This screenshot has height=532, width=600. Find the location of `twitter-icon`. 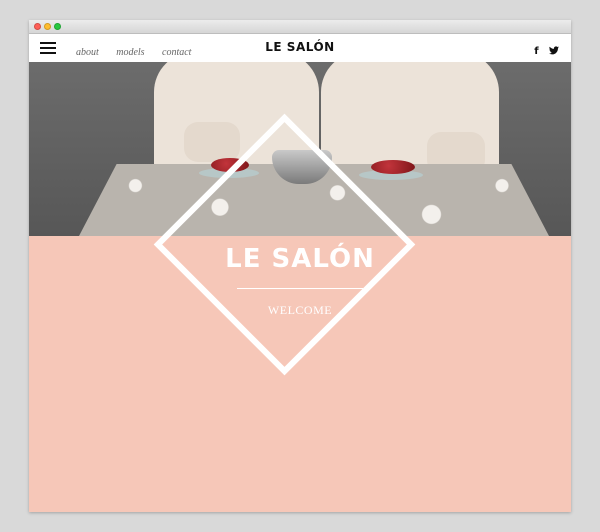

twitter-icon is located at coordinates (554, 51).